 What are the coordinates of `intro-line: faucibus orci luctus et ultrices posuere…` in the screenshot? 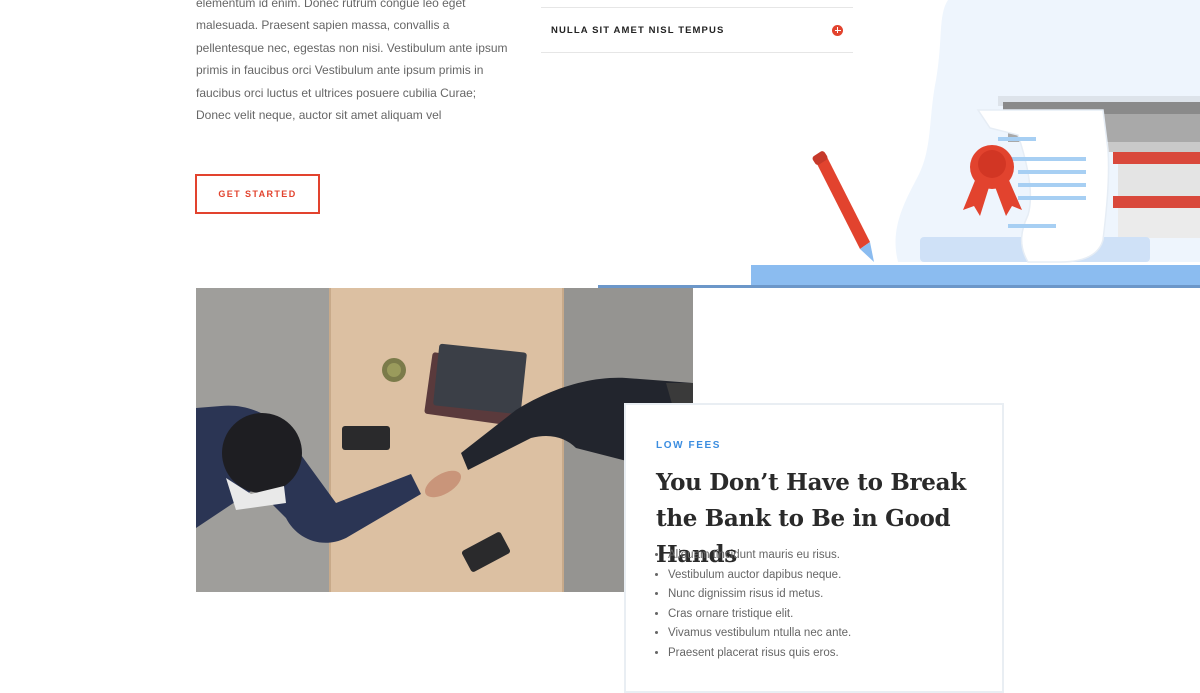 It's located at (336, 92).